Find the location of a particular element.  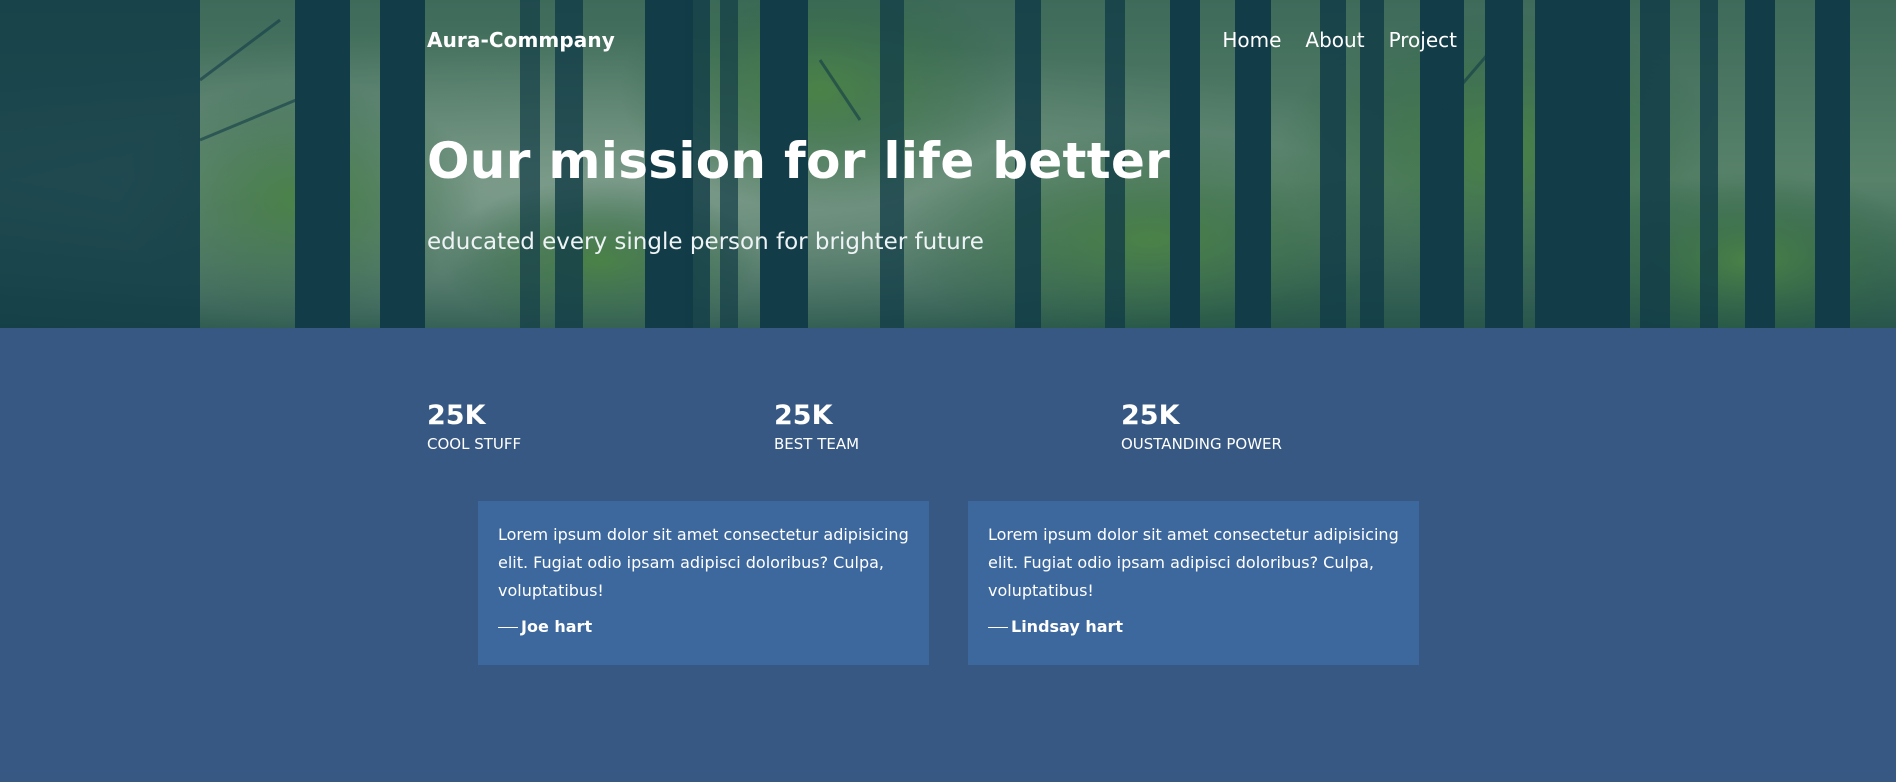

nav-link-project: Project is located at coordinates (1423, 40).